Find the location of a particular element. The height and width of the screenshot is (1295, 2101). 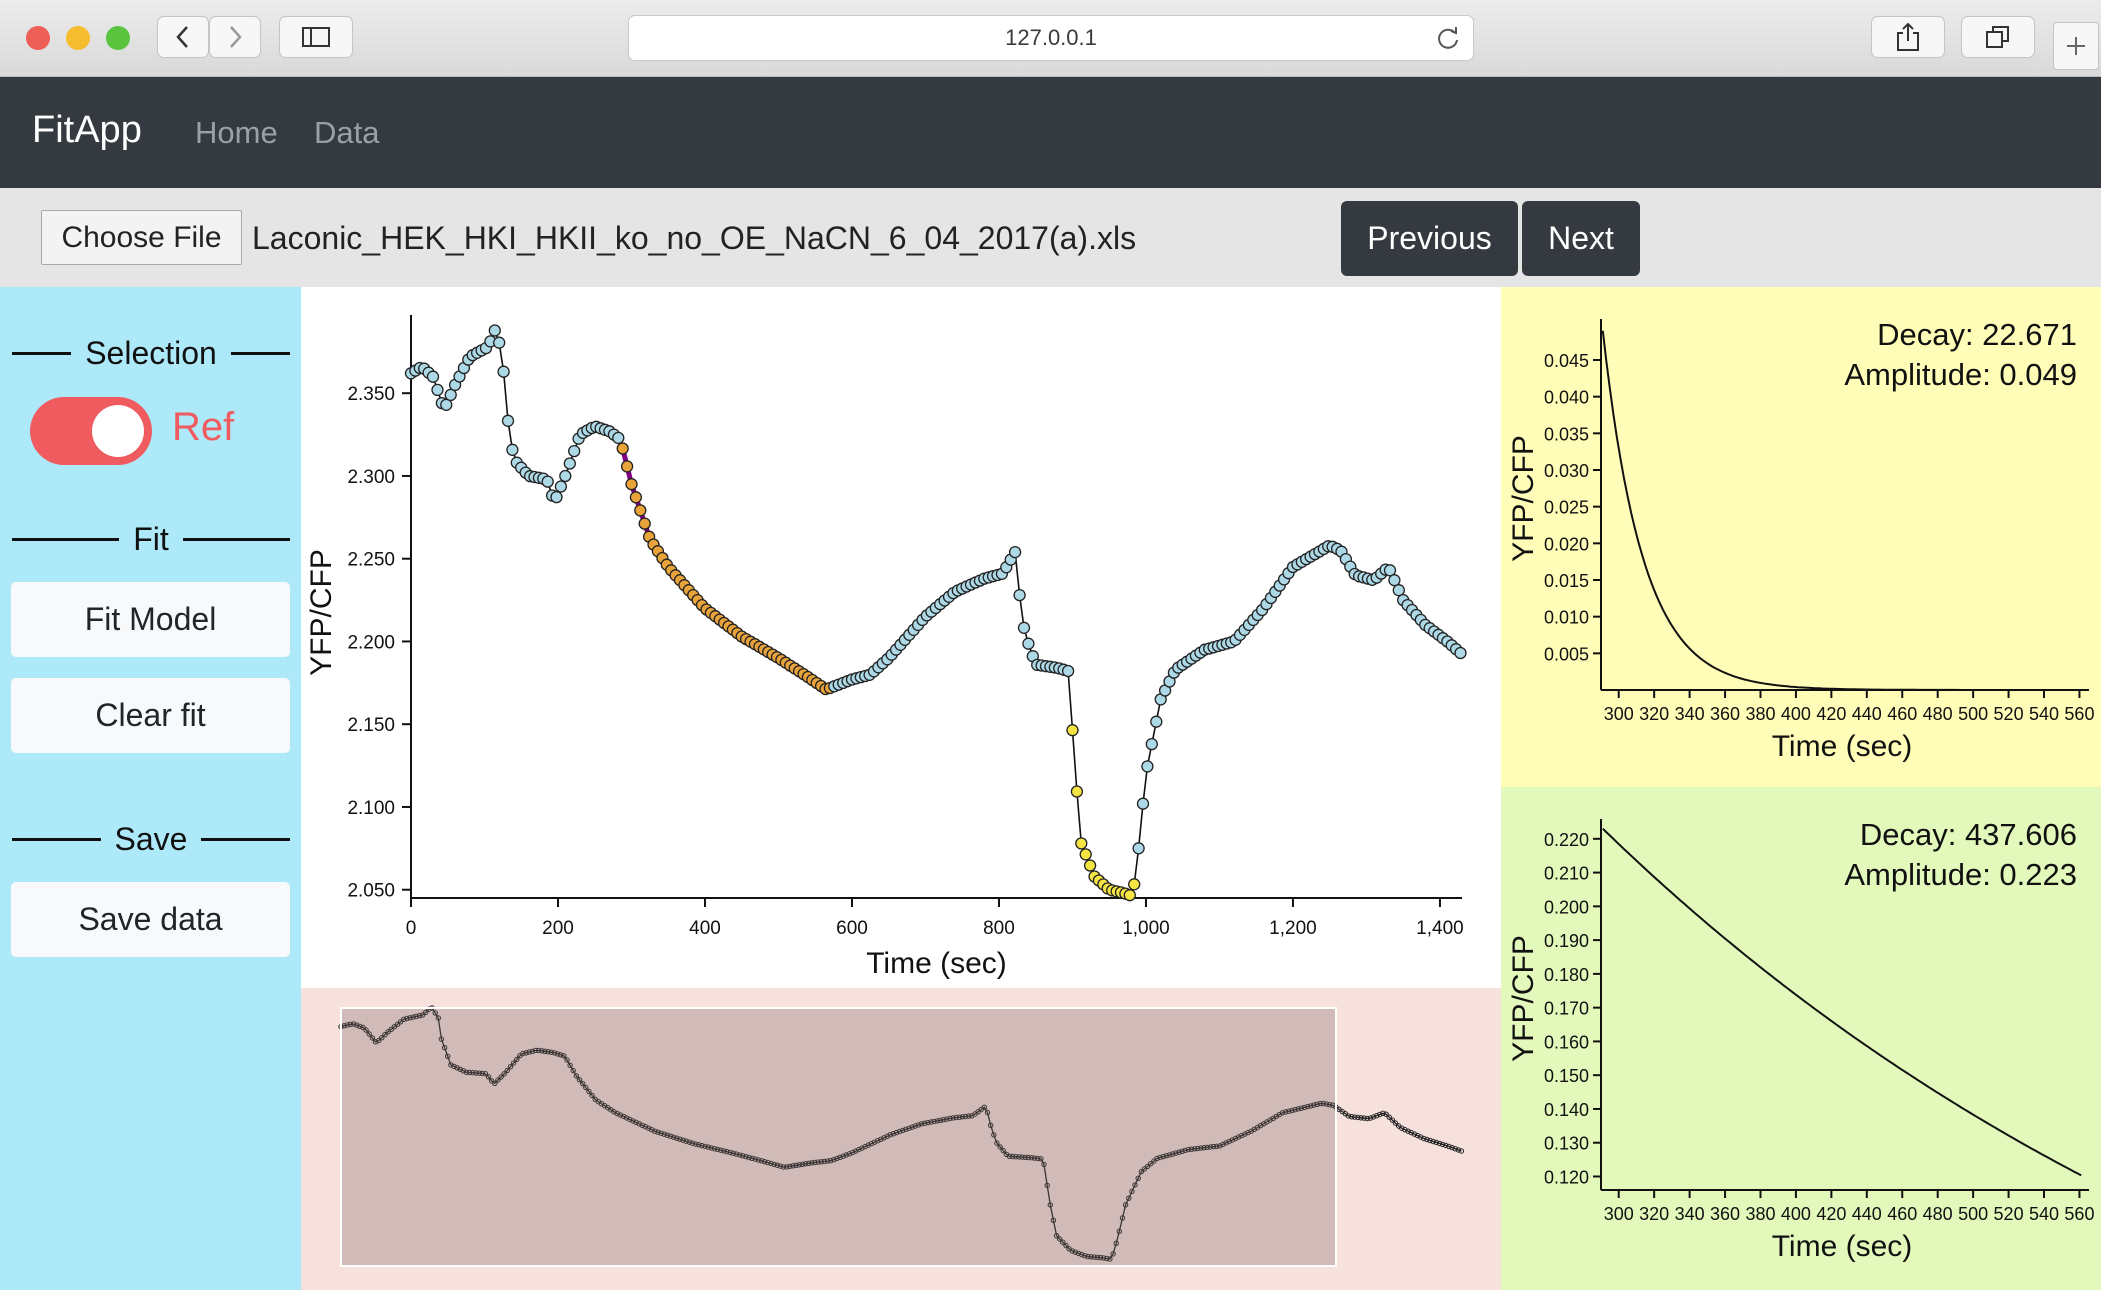

back-button is located at coordinates (183, 37).